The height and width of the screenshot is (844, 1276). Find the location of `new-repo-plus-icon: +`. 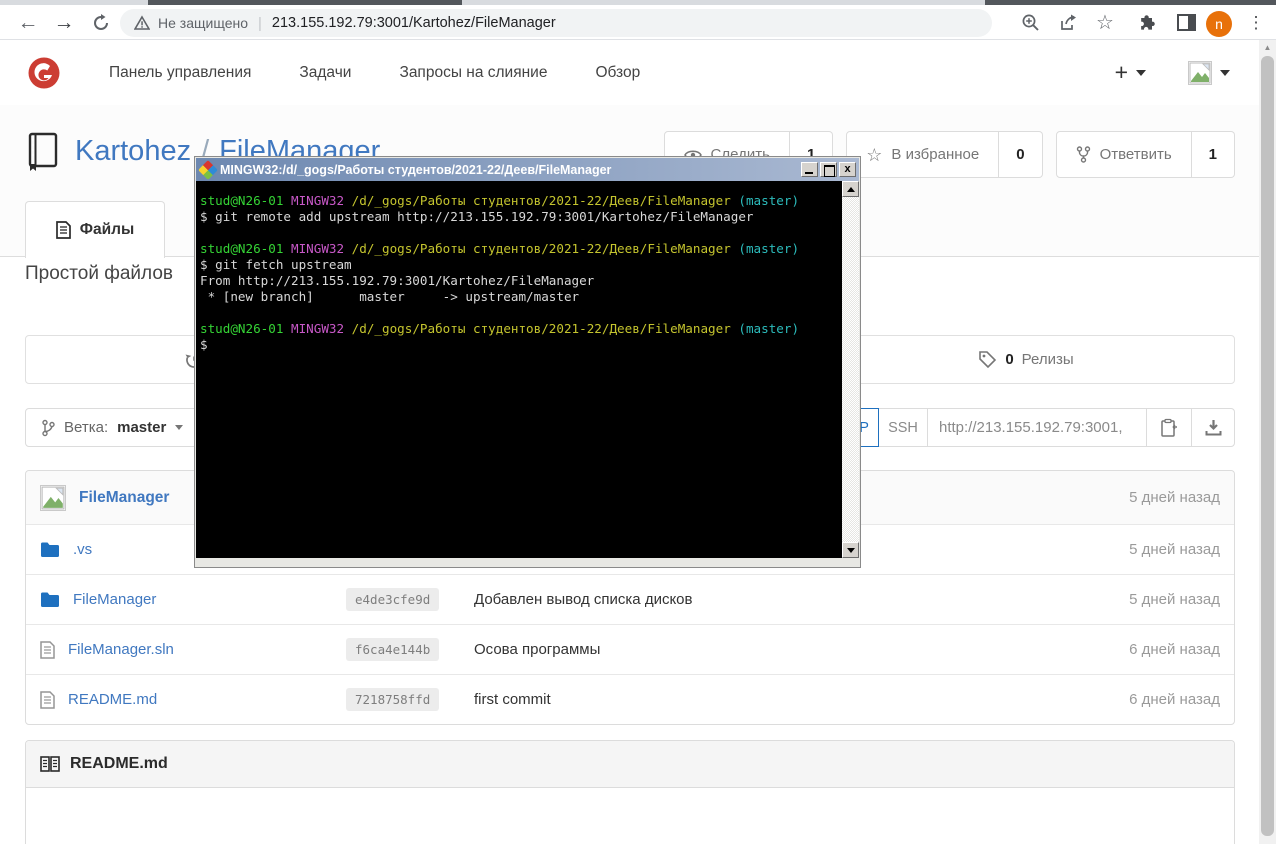

new-repo-plus-icon: + is located at coordinates (1121, 72).